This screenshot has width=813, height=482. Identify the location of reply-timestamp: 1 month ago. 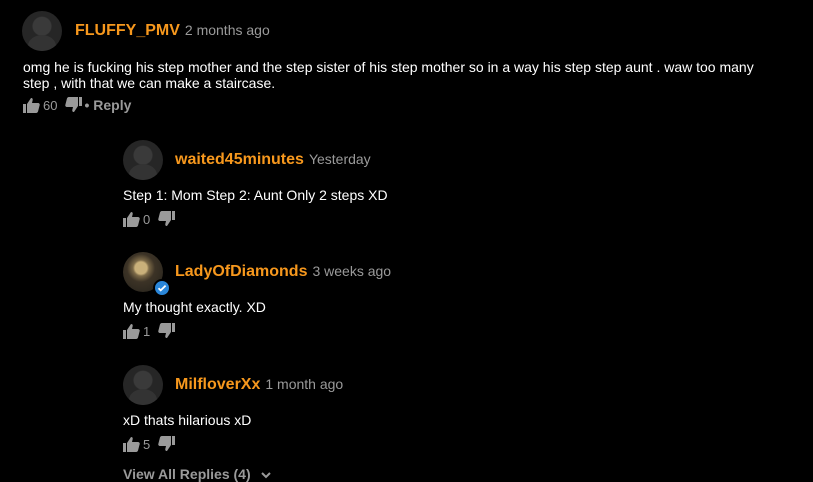
(304, 384).